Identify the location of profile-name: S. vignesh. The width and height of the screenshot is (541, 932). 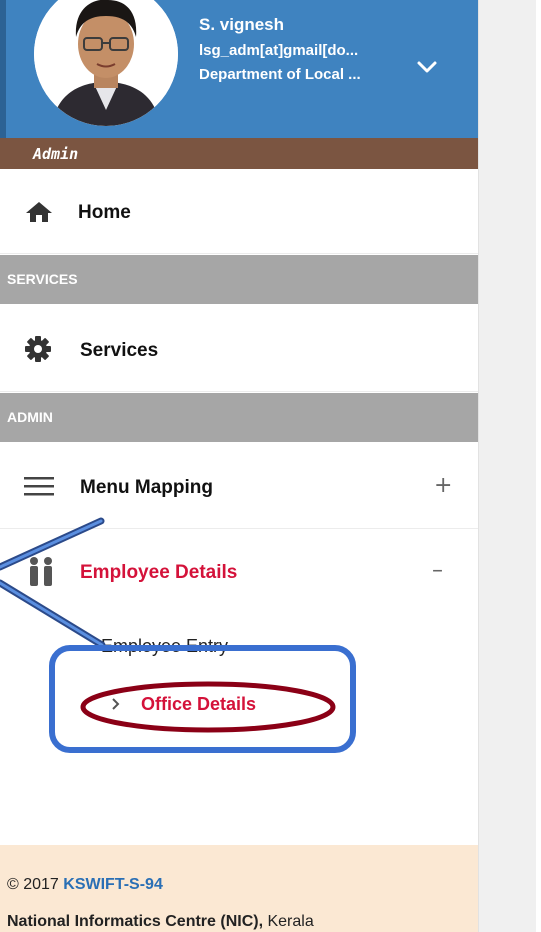
(242, 24).